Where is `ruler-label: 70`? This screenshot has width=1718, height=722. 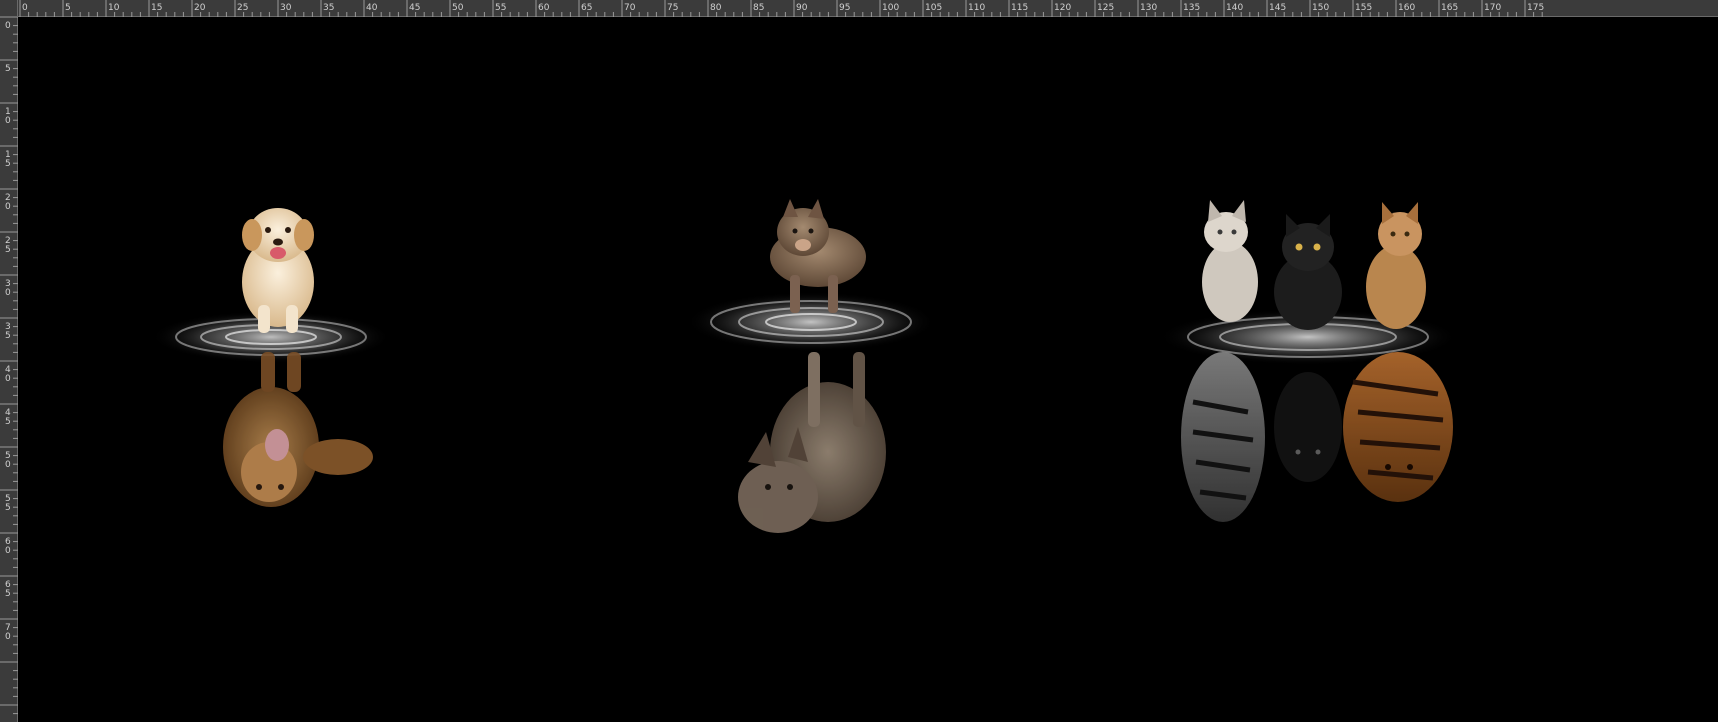
ruler-label: 70 is located at coordinates (630, 8).